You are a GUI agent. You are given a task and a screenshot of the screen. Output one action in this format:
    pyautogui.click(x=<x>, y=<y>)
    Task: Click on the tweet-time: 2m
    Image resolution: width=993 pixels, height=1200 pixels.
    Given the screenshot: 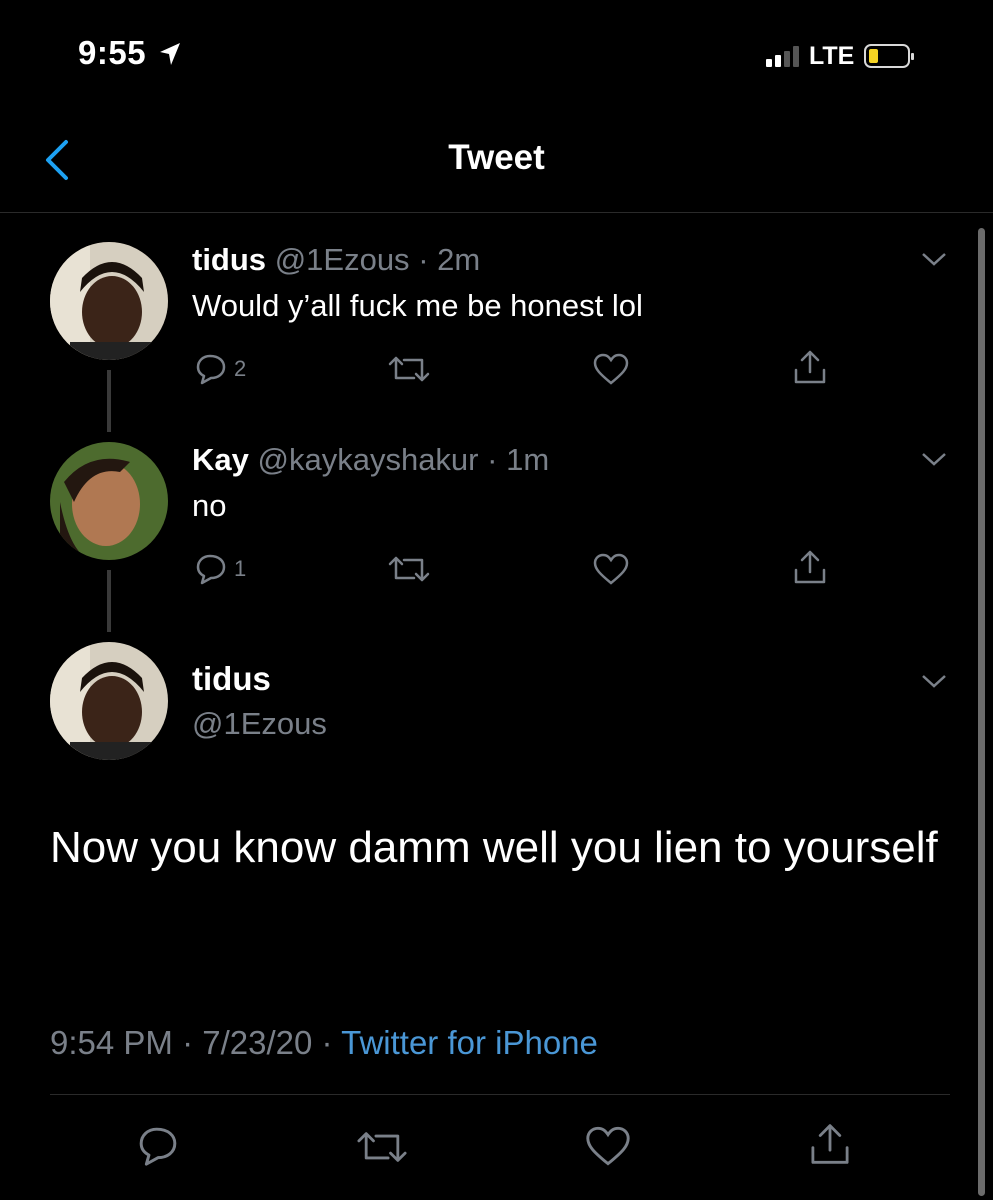 What is the action you would take?
    pyautogui.click(x=459, y=259)
    